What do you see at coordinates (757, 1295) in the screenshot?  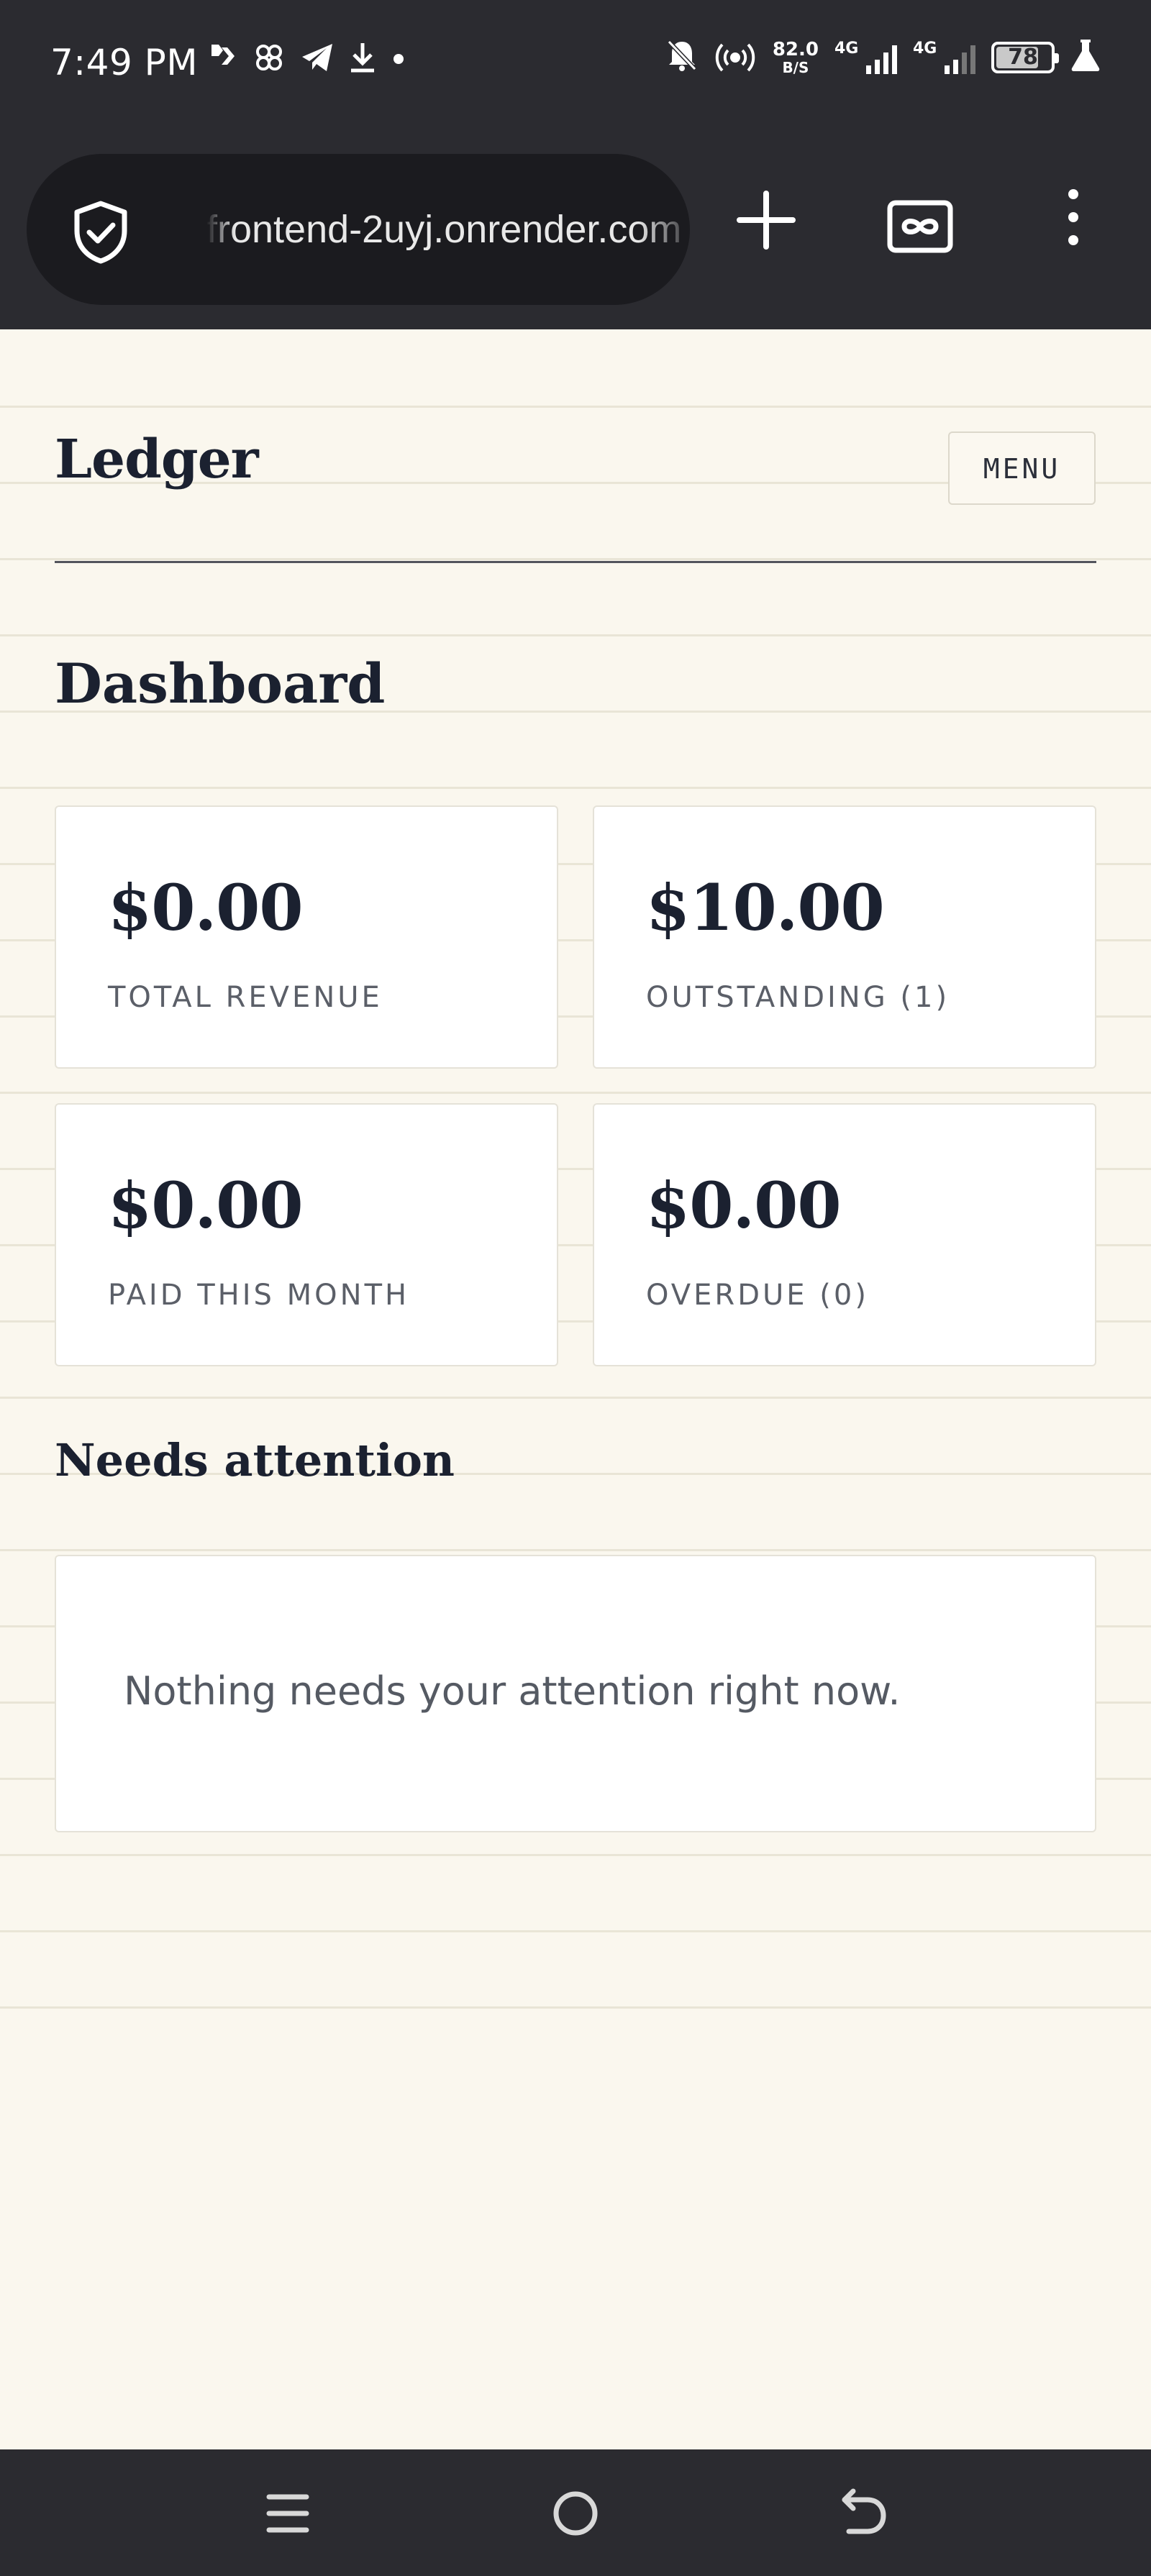 I see `stat-label: OVERDUE (0)` at bounding box center [757, 1295].